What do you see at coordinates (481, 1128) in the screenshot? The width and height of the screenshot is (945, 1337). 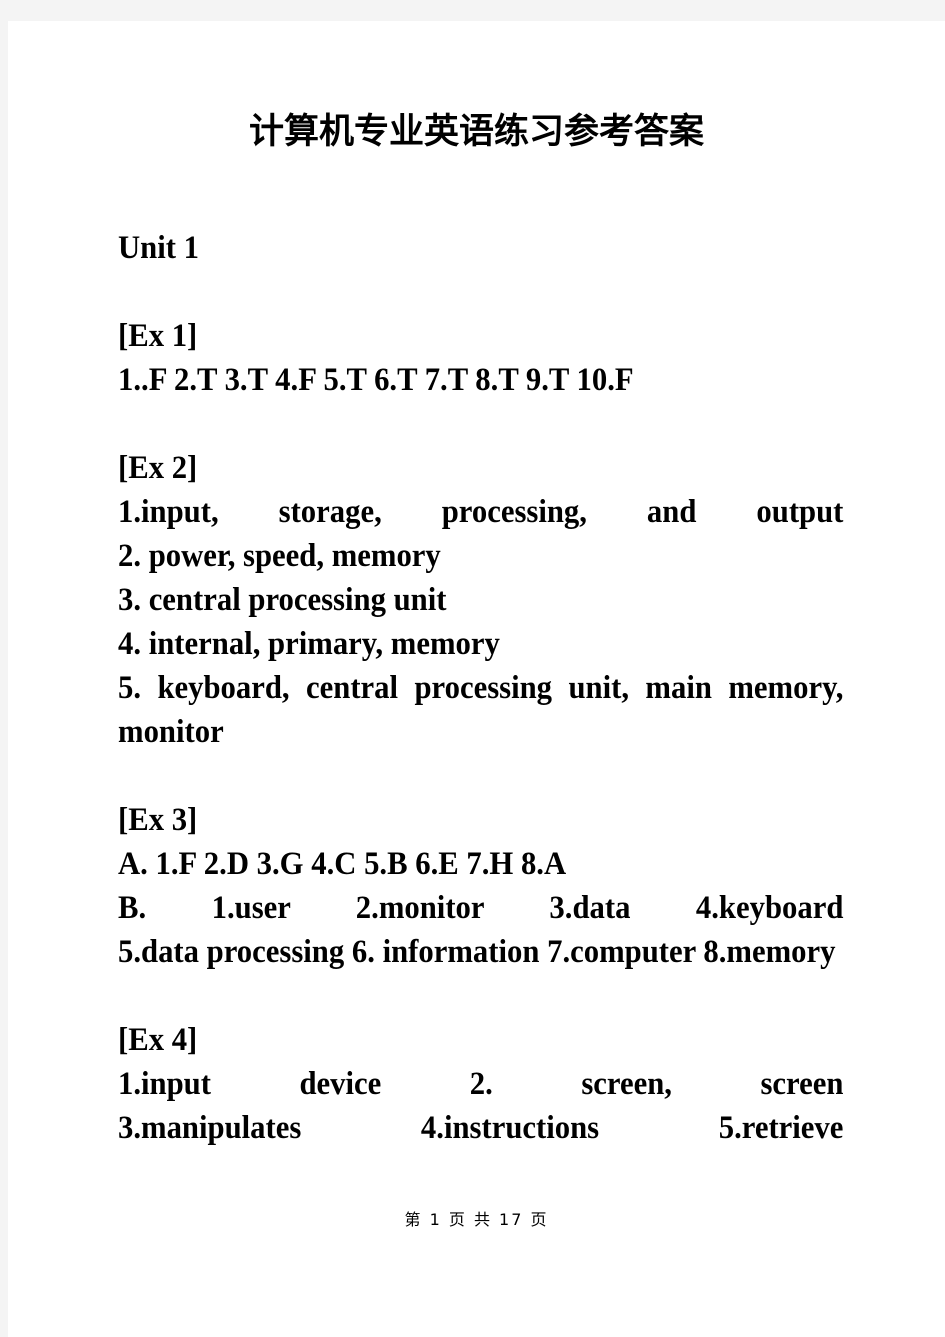 I see `answer-line-ex4-2: 3.manipulates 4.instructions 5.retrieve` at bounding box center [481, 1128].